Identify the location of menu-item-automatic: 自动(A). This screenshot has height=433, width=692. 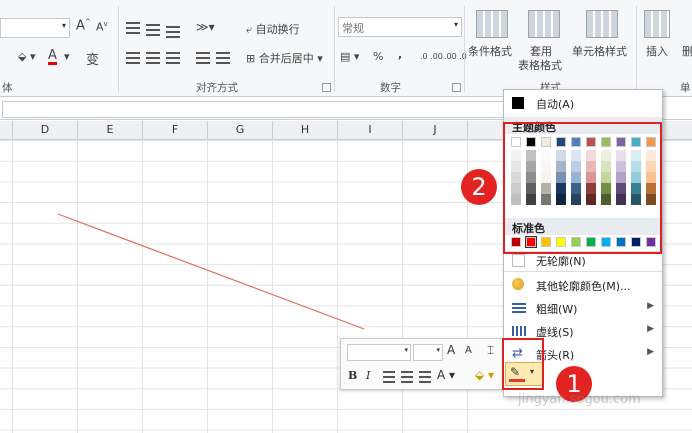
(583, 103).